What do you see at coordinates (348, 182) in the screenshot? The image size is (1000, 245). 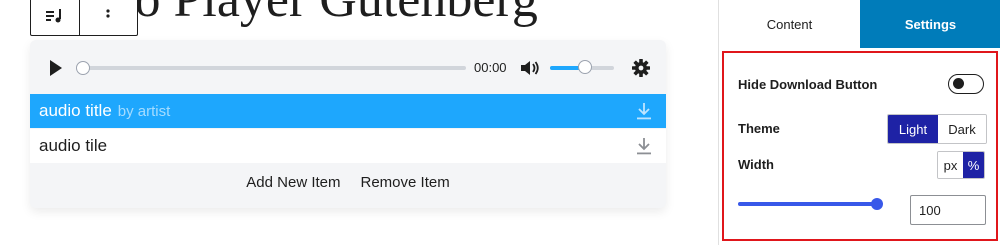 I see `item-actions: Add New Item Remove Item` at bounding box center [348, 182].